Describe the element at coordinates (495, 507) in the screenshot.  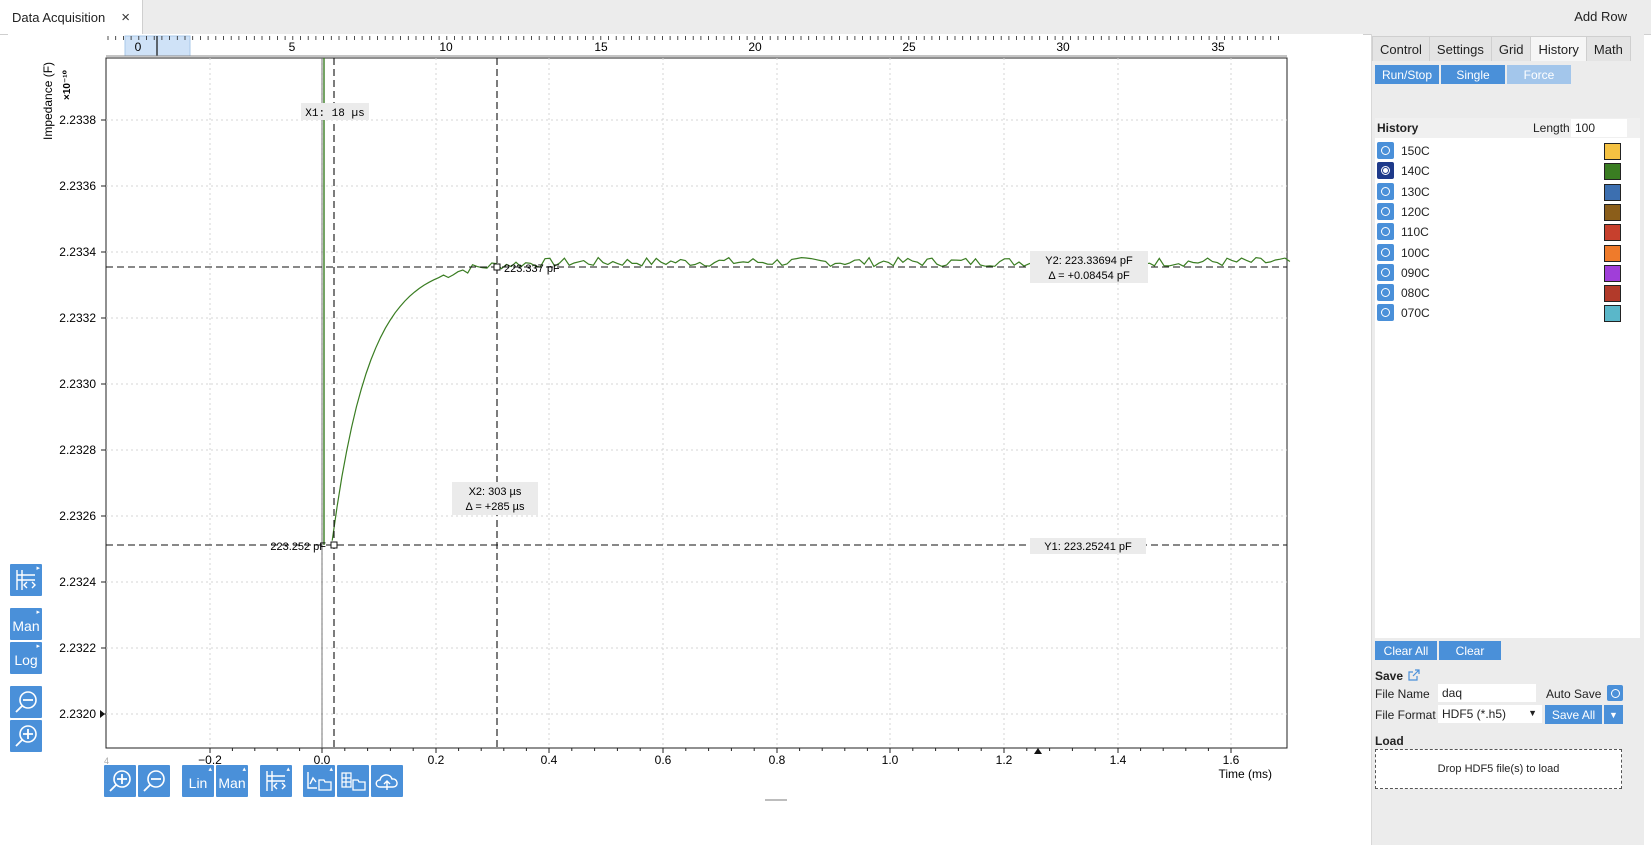
I see `cursor-x2-delta: Δ = +285 µs` at that location.